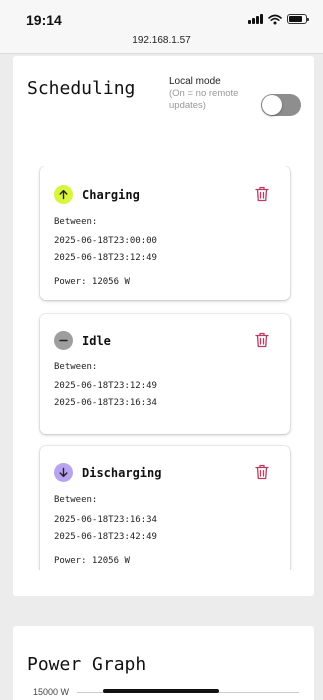 Image resolution: width=323 pixels, height=700 pixels. Describe the element at coordinates (105, 520) in the screenshot. I see `start-time: 2025-06-18T23:16:34` at that location.